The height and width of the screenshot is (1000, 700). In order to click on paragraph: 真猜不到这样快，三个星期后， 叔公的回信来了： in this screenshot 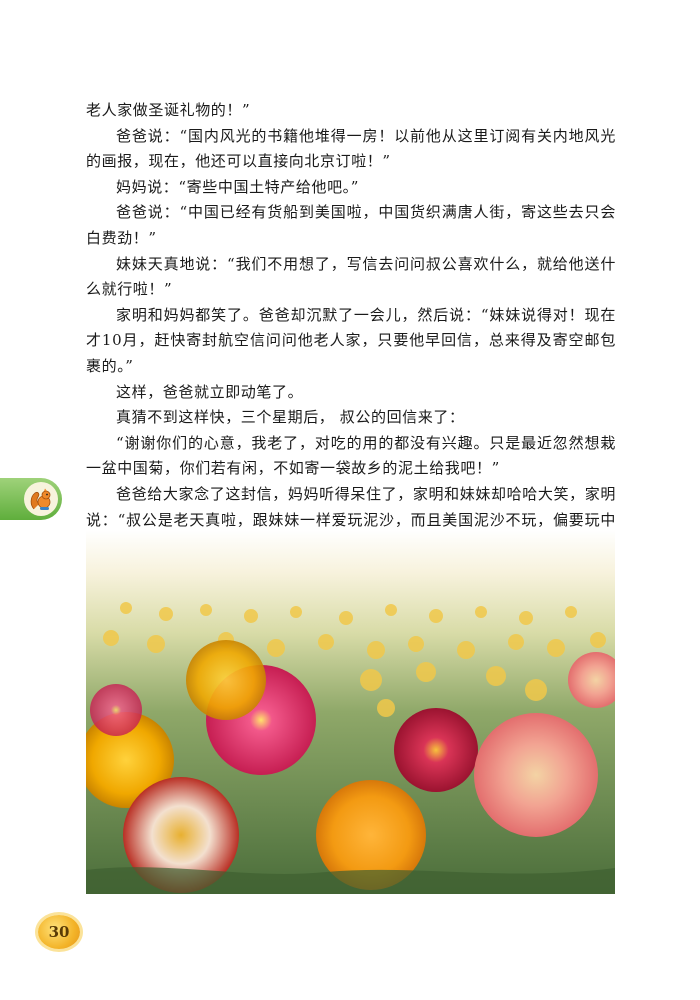, I will do `click(290, 417)`.